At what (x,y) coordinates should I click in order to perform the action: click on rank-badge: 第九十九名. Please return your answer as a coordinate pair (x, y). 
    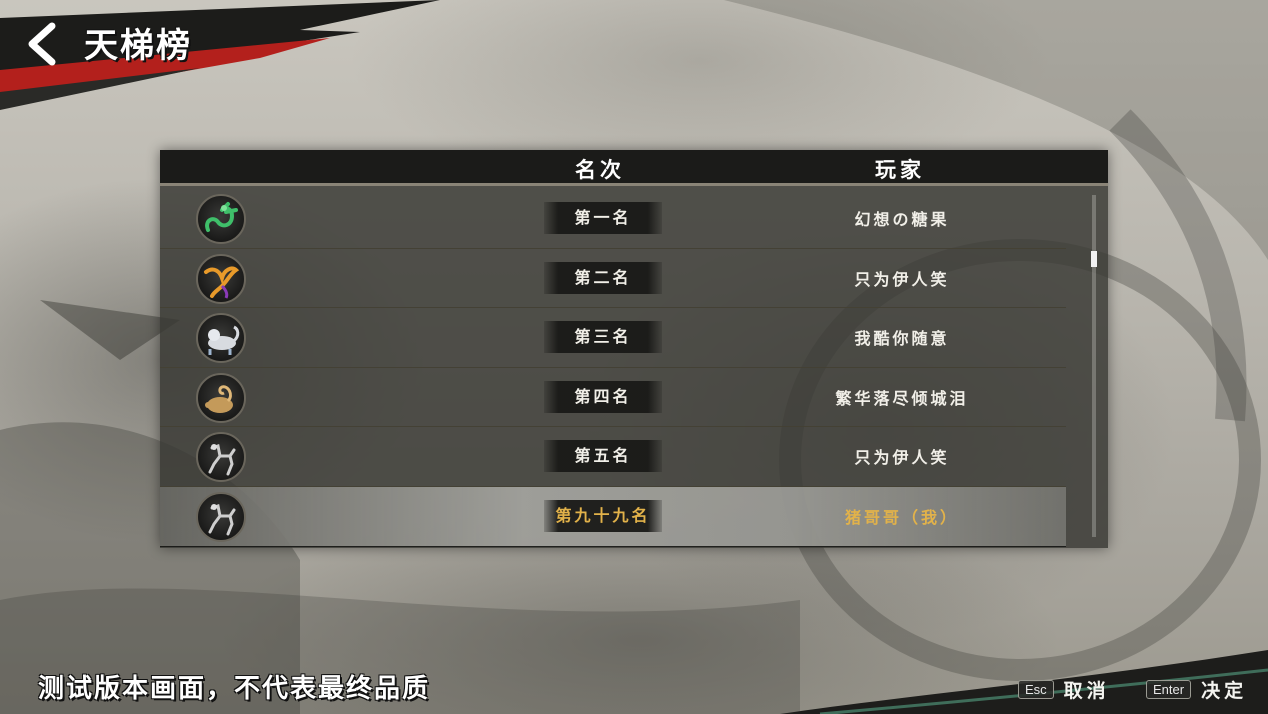
    Looking at the image, I should click on (603, 515).